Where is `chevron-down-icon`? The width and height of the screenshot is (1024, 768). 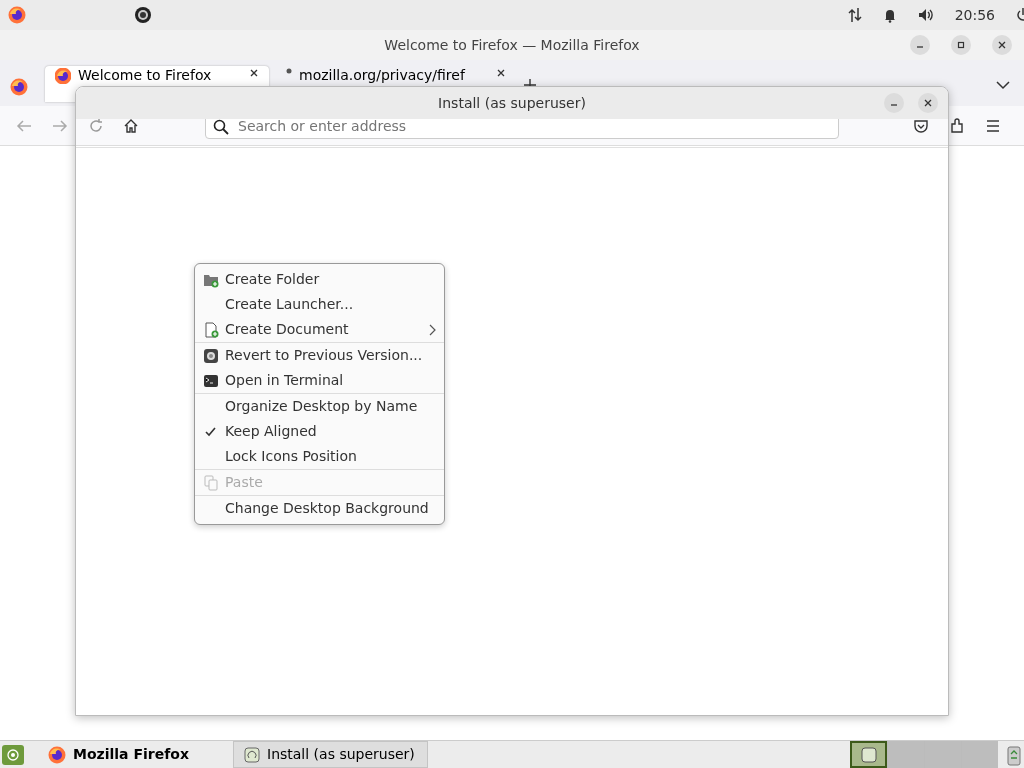
chevron-down-icon is located at coordinates (1003, 85).